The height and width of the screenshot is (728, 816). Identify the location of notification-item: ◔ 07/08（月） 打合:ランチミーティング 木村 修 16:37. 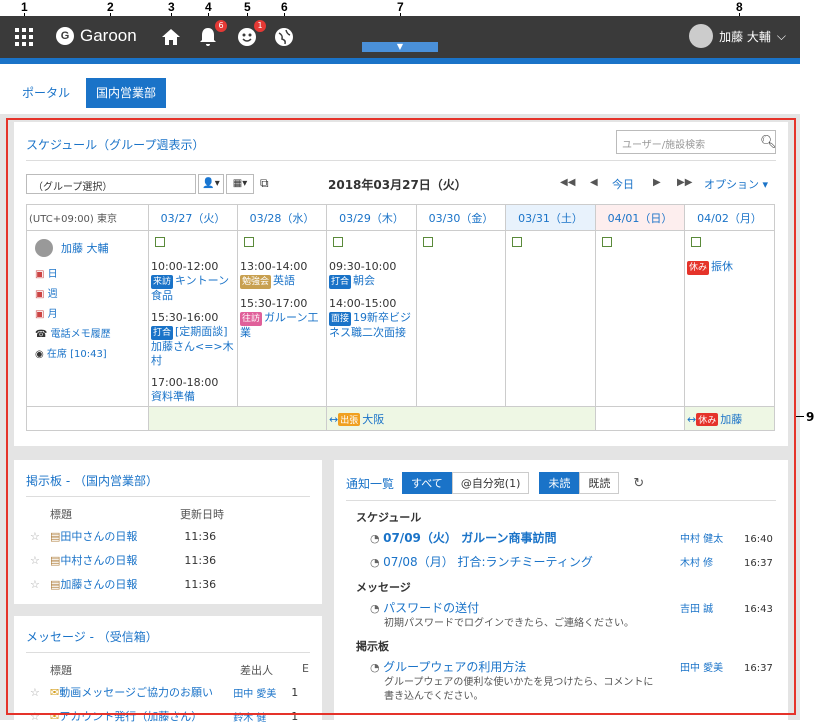
(573, 564).